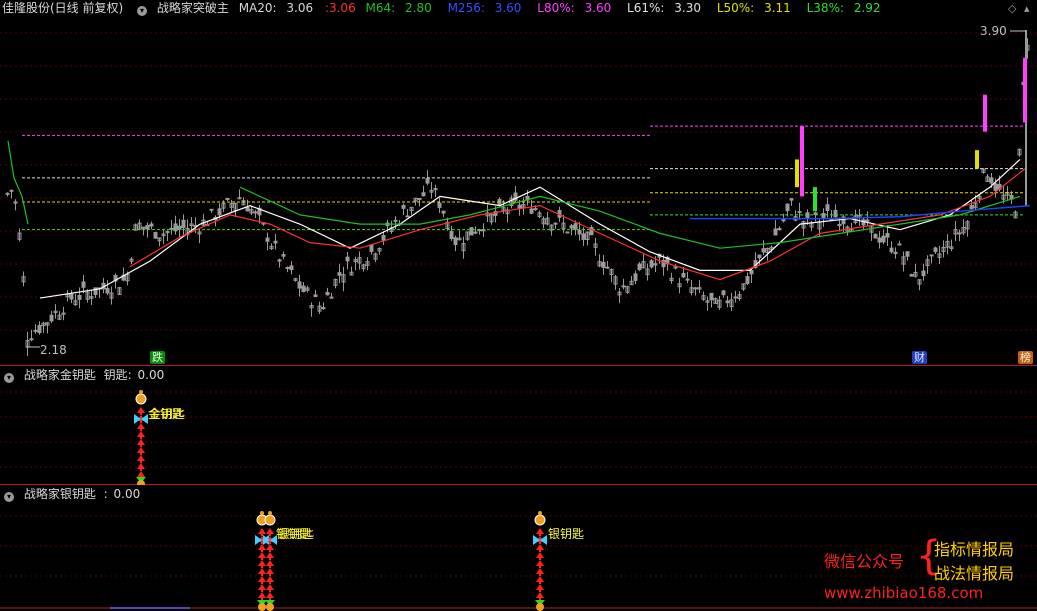 The height and width of the screenshot is (611, 1037). Describe the element at coordinates (1012, 8) in the screenshot. I see `window-control-icon: ◇` at that location.